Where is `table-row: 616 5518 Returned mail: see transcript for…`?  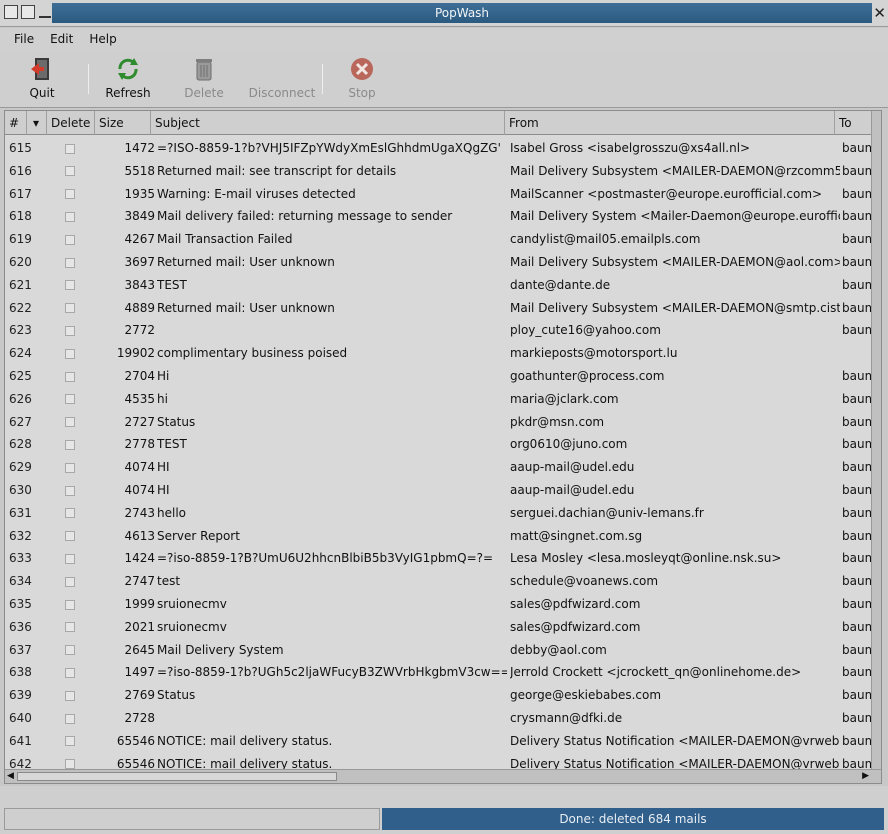
table-row: 616 5518 Returned mail: see transcript for… is located at coordinates (443, 171).